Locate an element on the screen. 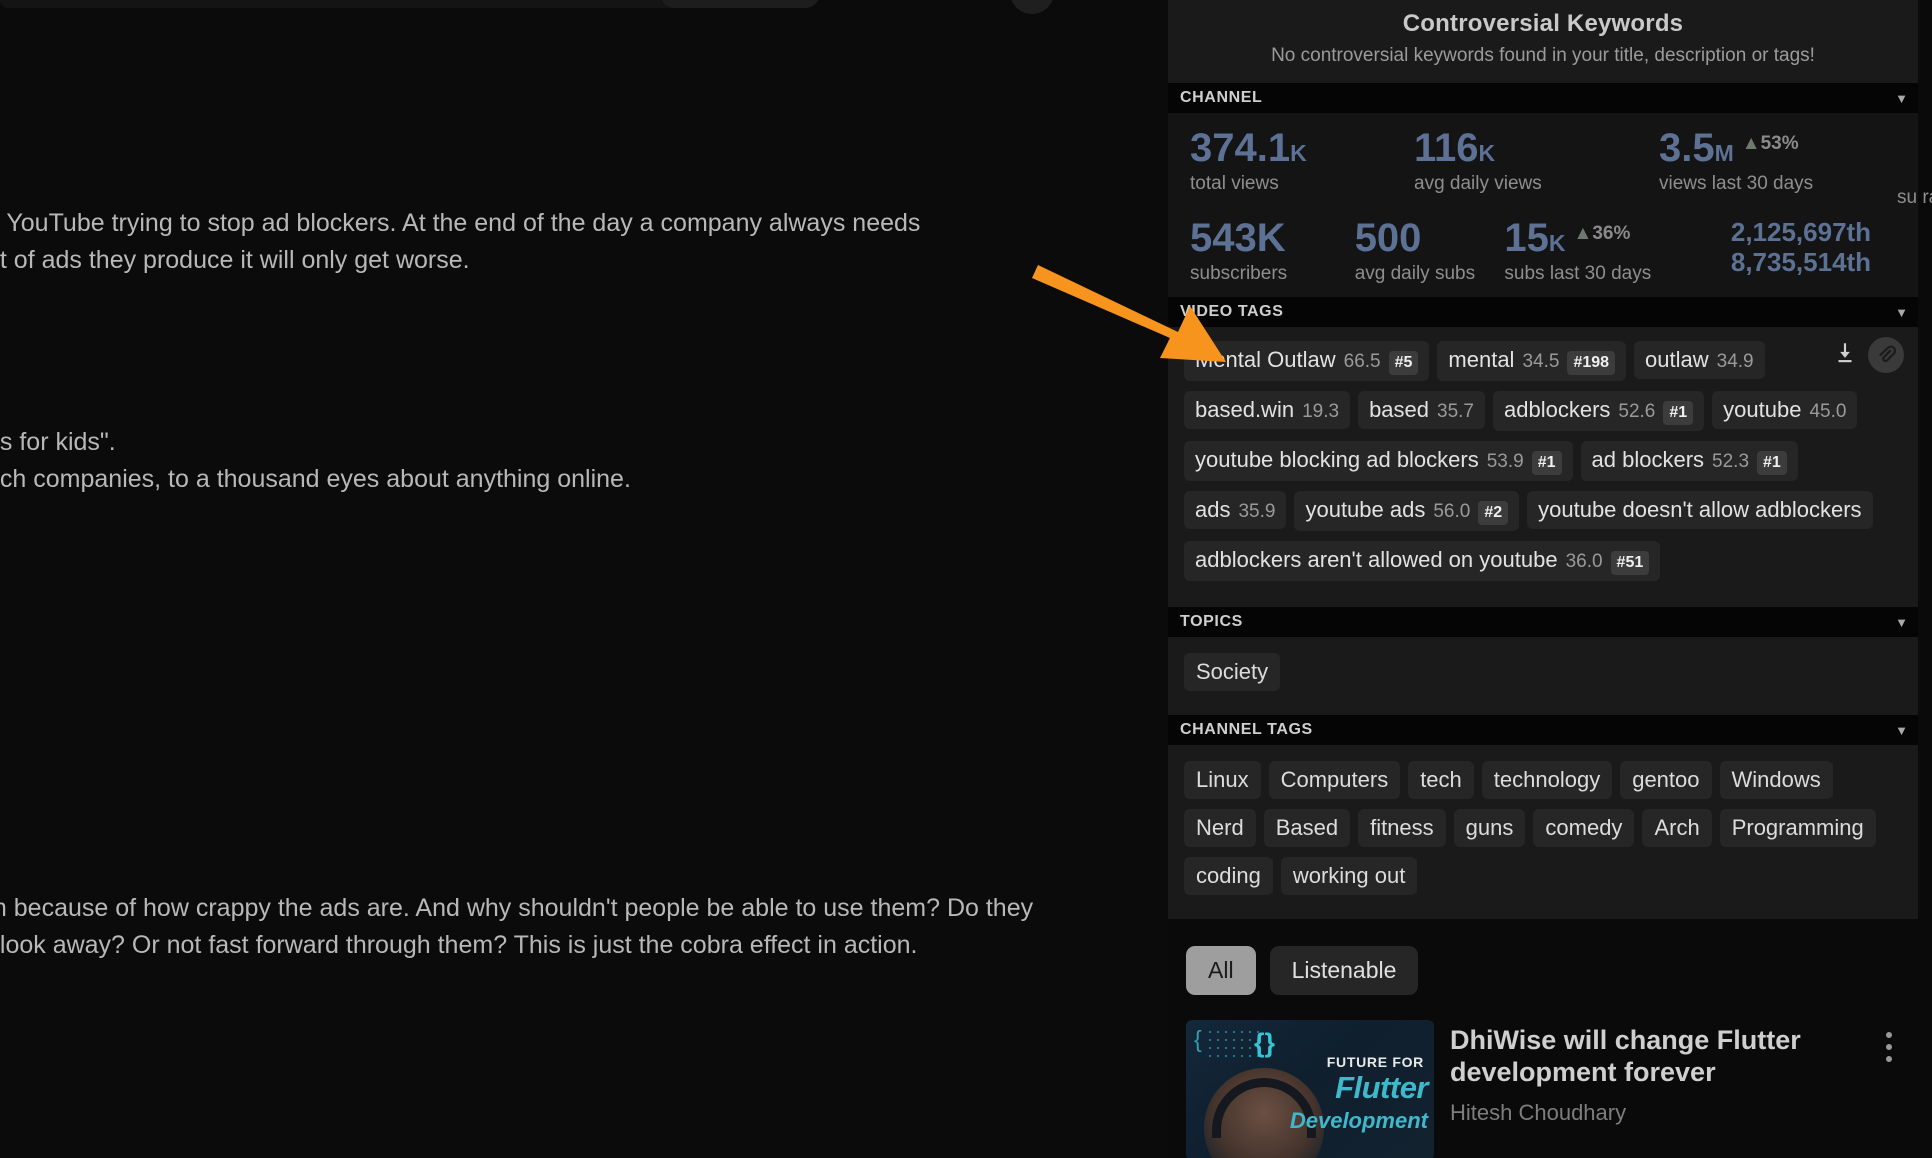  section-label-video-tags: VIDEO TAGS is located at coordinates (1232, 311).